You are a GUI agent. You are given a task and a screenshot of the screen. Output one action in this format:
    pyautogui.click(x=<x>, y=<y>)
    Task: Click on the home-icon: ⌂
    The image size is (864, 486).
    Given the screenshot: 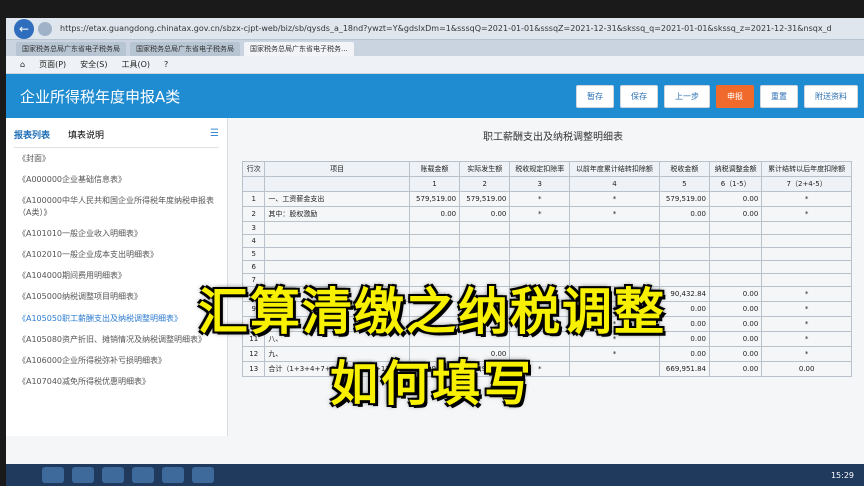 What is the action you would take?
    pyautogui.click(x=22, y=64)
    